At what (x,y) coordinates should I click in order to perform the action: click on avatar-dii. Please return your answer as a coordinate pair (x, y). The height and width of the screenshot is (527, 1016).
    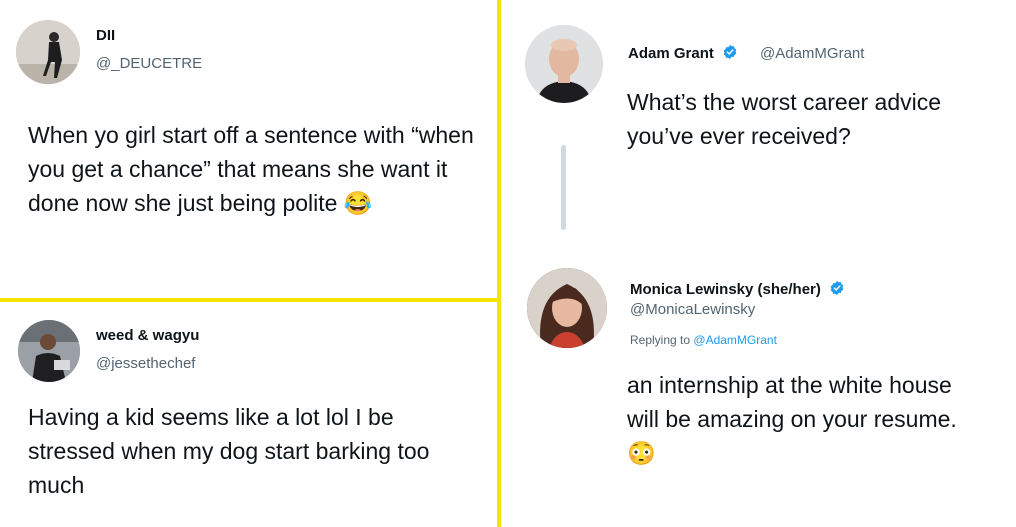
    Looking at the image, I should click on (48, 52).